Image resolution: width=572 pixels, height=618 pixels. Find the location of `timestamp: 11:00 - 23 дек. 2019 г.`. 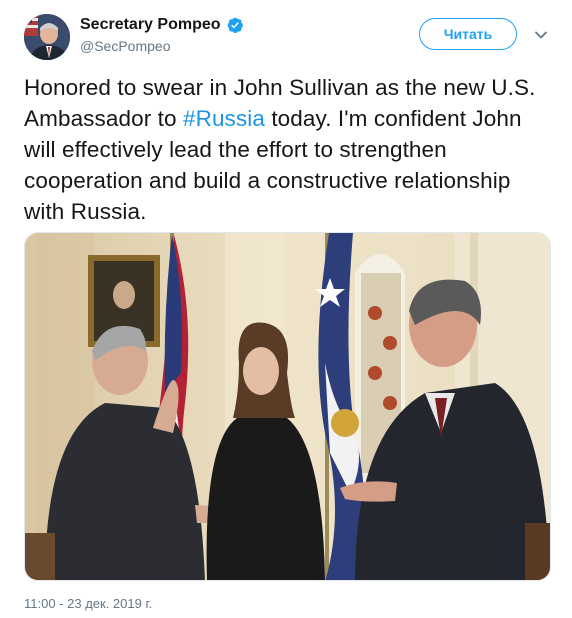

timestamp: 11:00 - 23 дек. 2019 г. is located at coordinates (88, 603).